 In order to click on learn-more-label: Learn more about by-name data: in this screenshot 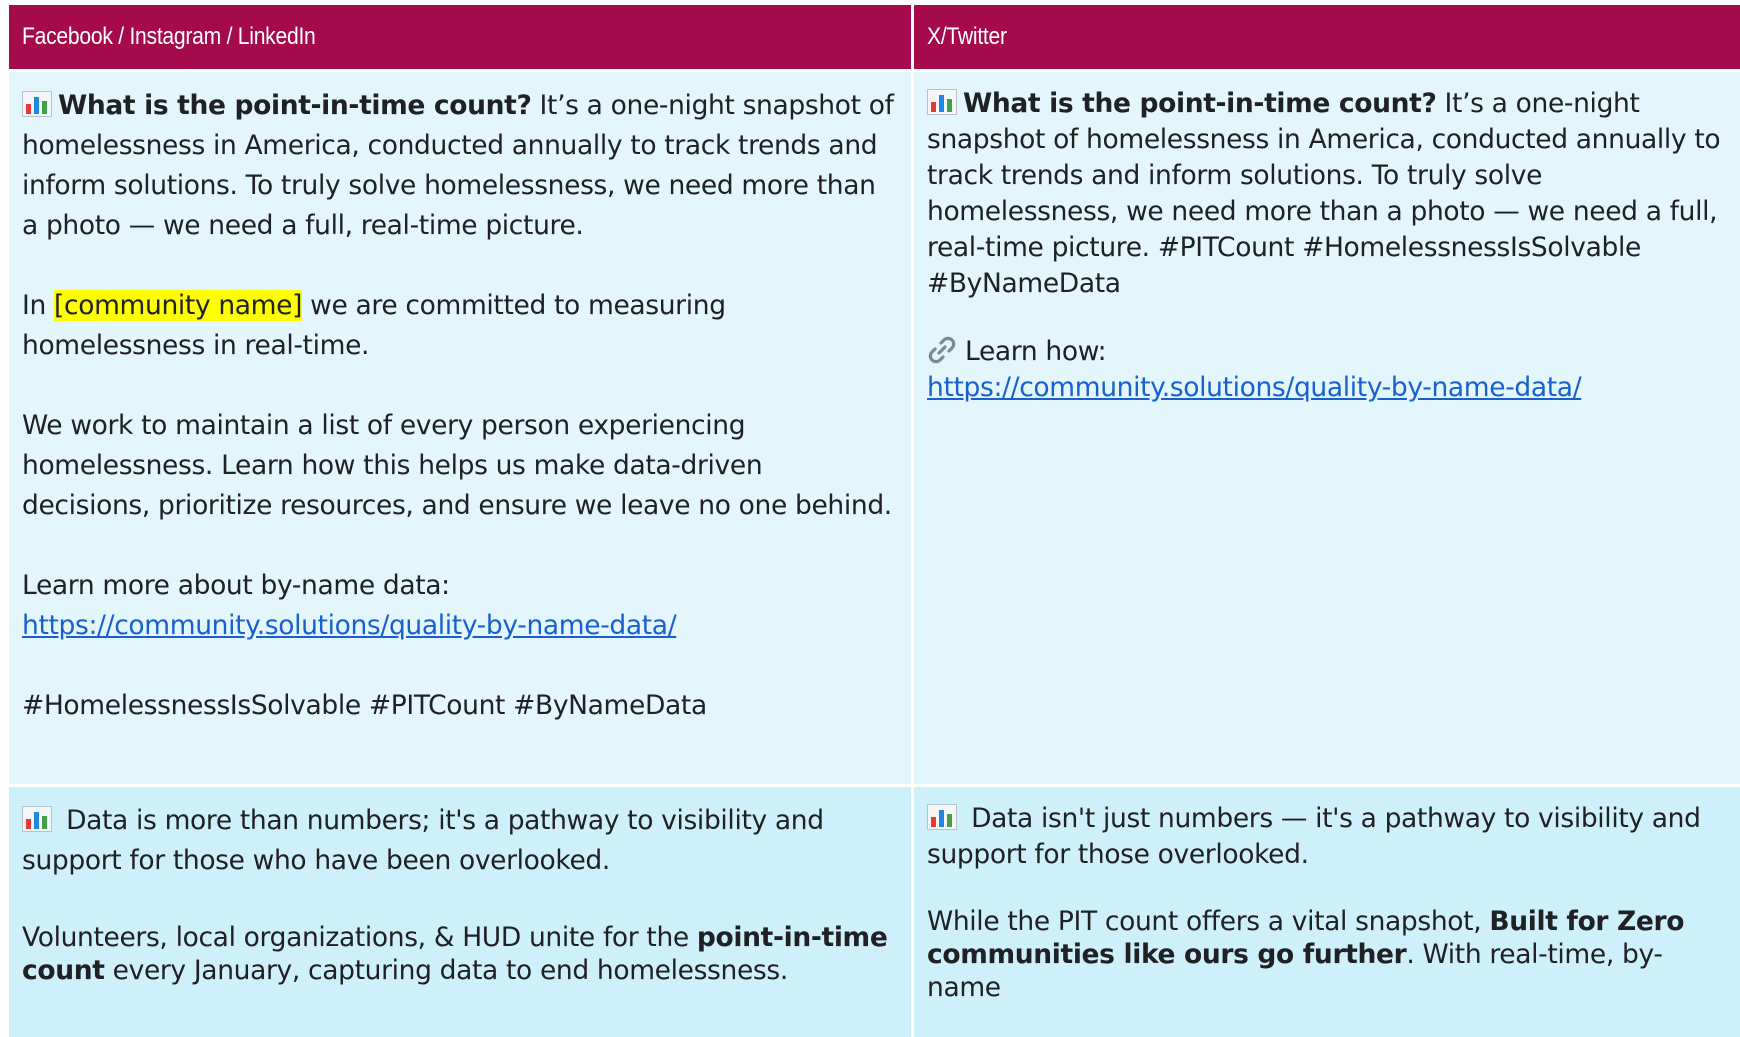, I will do `click(236, 585)`.